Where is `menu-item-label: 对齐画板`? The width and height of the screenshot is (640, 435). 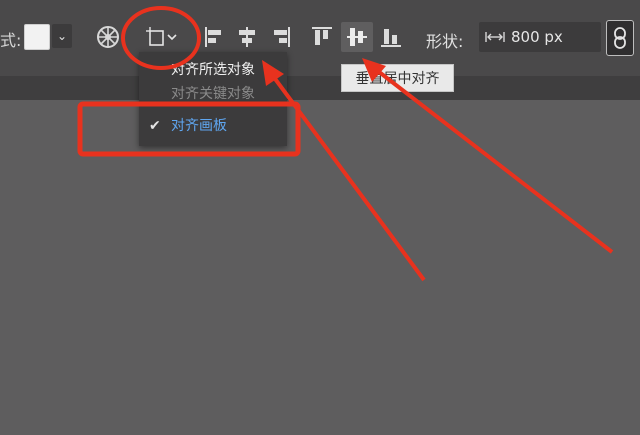
menu-item-label: 对齐画板 is located at coordinates (199, 126).